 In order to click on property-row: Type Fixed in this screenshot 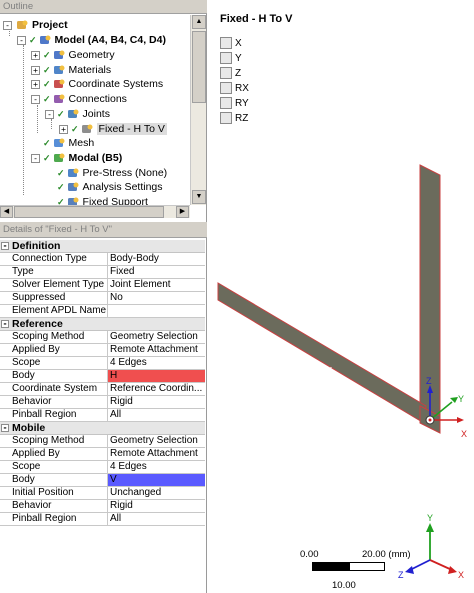, I will do `click(102, 272)`.